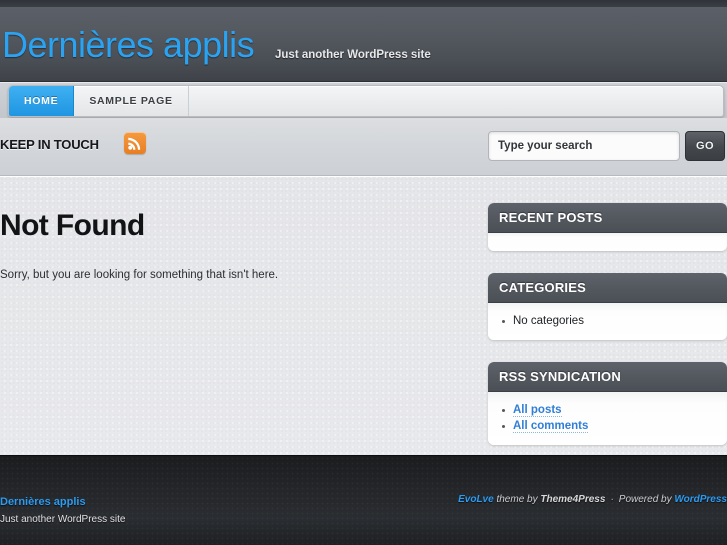  Describe the element at coordinates (607, 410) in the screenshot. I see `list-item: All posts` at that location.